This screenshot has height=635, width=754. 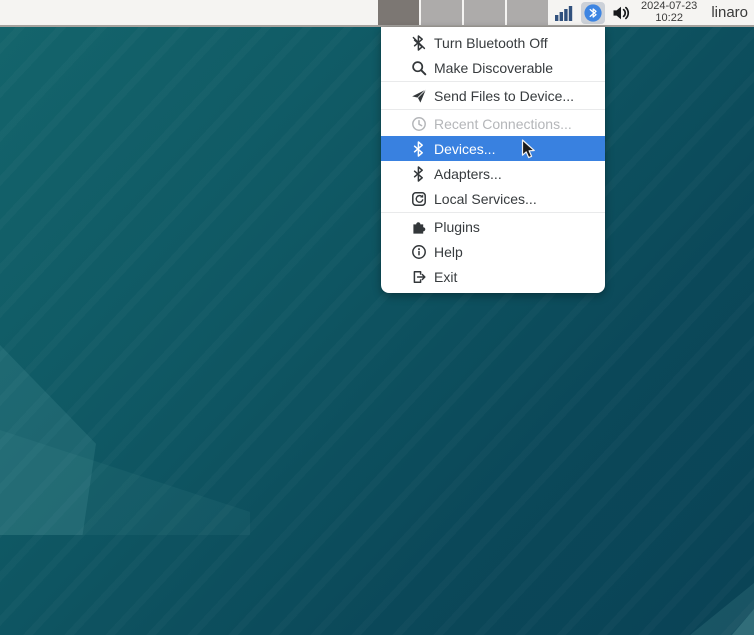 What do you see at coordinates (419, 42) in the screenshot?
I see `bluetooth-disabled-icon` at bounding box center [419, 42].